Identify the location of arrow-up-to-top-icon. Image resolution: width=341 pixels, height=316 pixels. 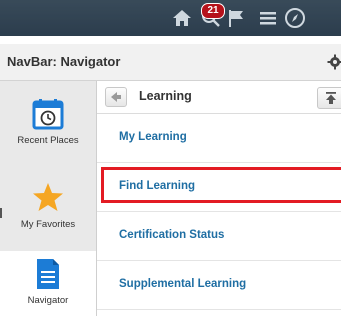
(331, 98).